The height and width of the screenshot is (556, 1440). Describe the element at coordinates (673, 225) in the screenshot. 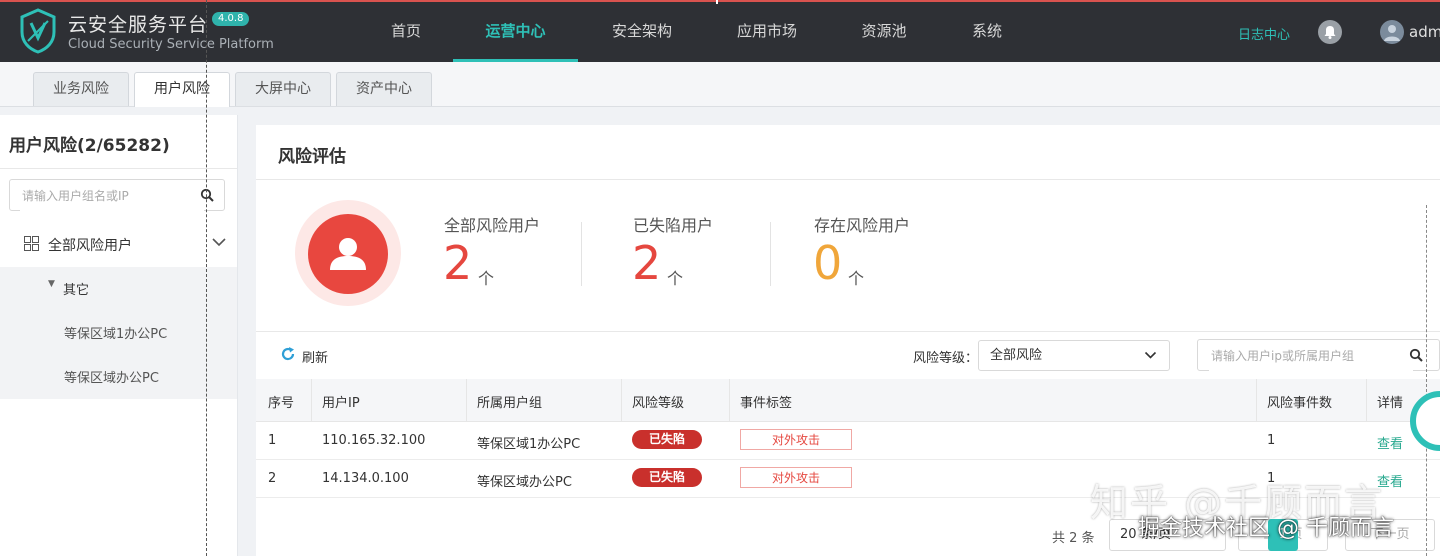

I see `stat-compromised-label: 已失陷用户` at that location.